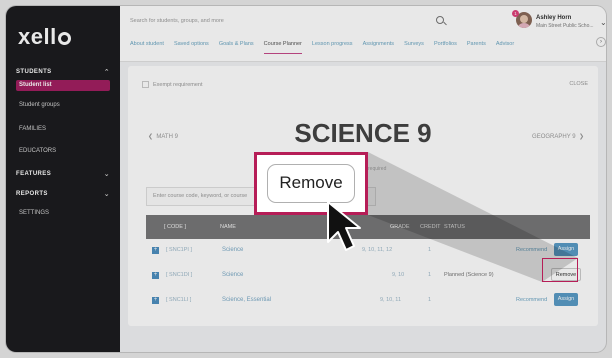 Image resolution: width=612 pixels, height=358 pixels. What do you see at coordinates (430, 227) in the screenshot?
I see `header-credit: CREDIT` at bounding box center [430, 227].